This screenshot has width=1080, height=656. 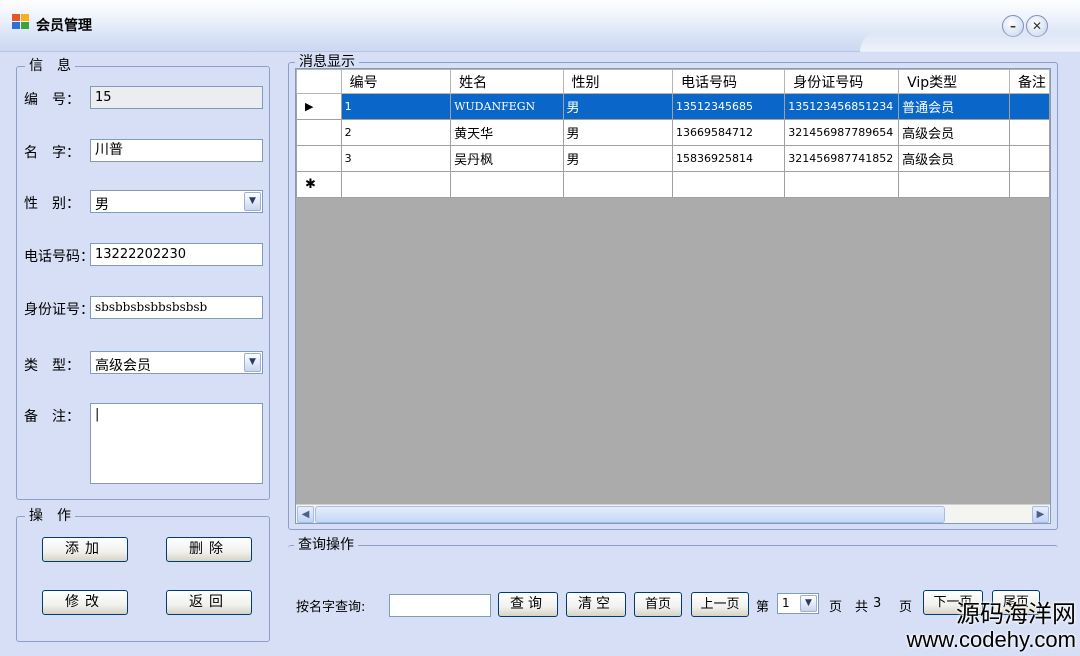 What do you see at coordinates (143, 575) in the screenshot?
I see `actions-group: 操 作` at bounding box center [143, 575].